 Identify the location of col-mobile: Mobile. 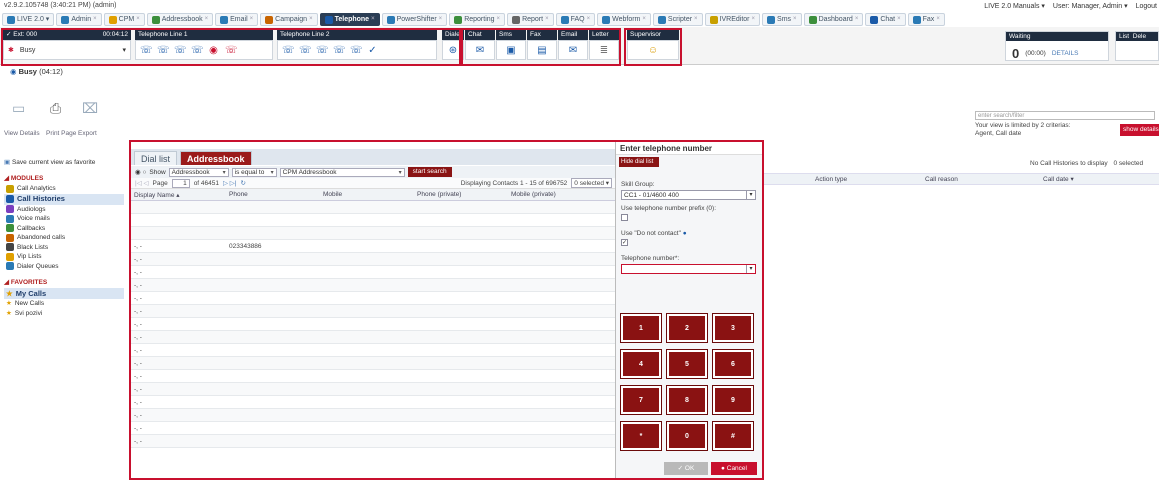
(332, 194).